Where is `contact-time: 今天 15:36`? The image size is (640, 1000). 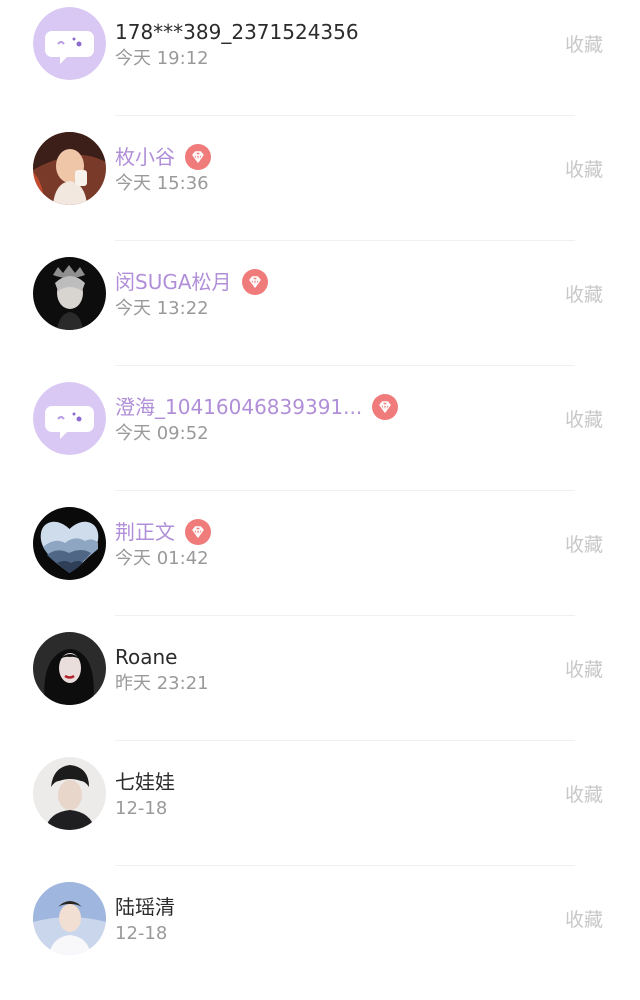 contact-time: 今天 15:36 is located at coordinates (162, 183).